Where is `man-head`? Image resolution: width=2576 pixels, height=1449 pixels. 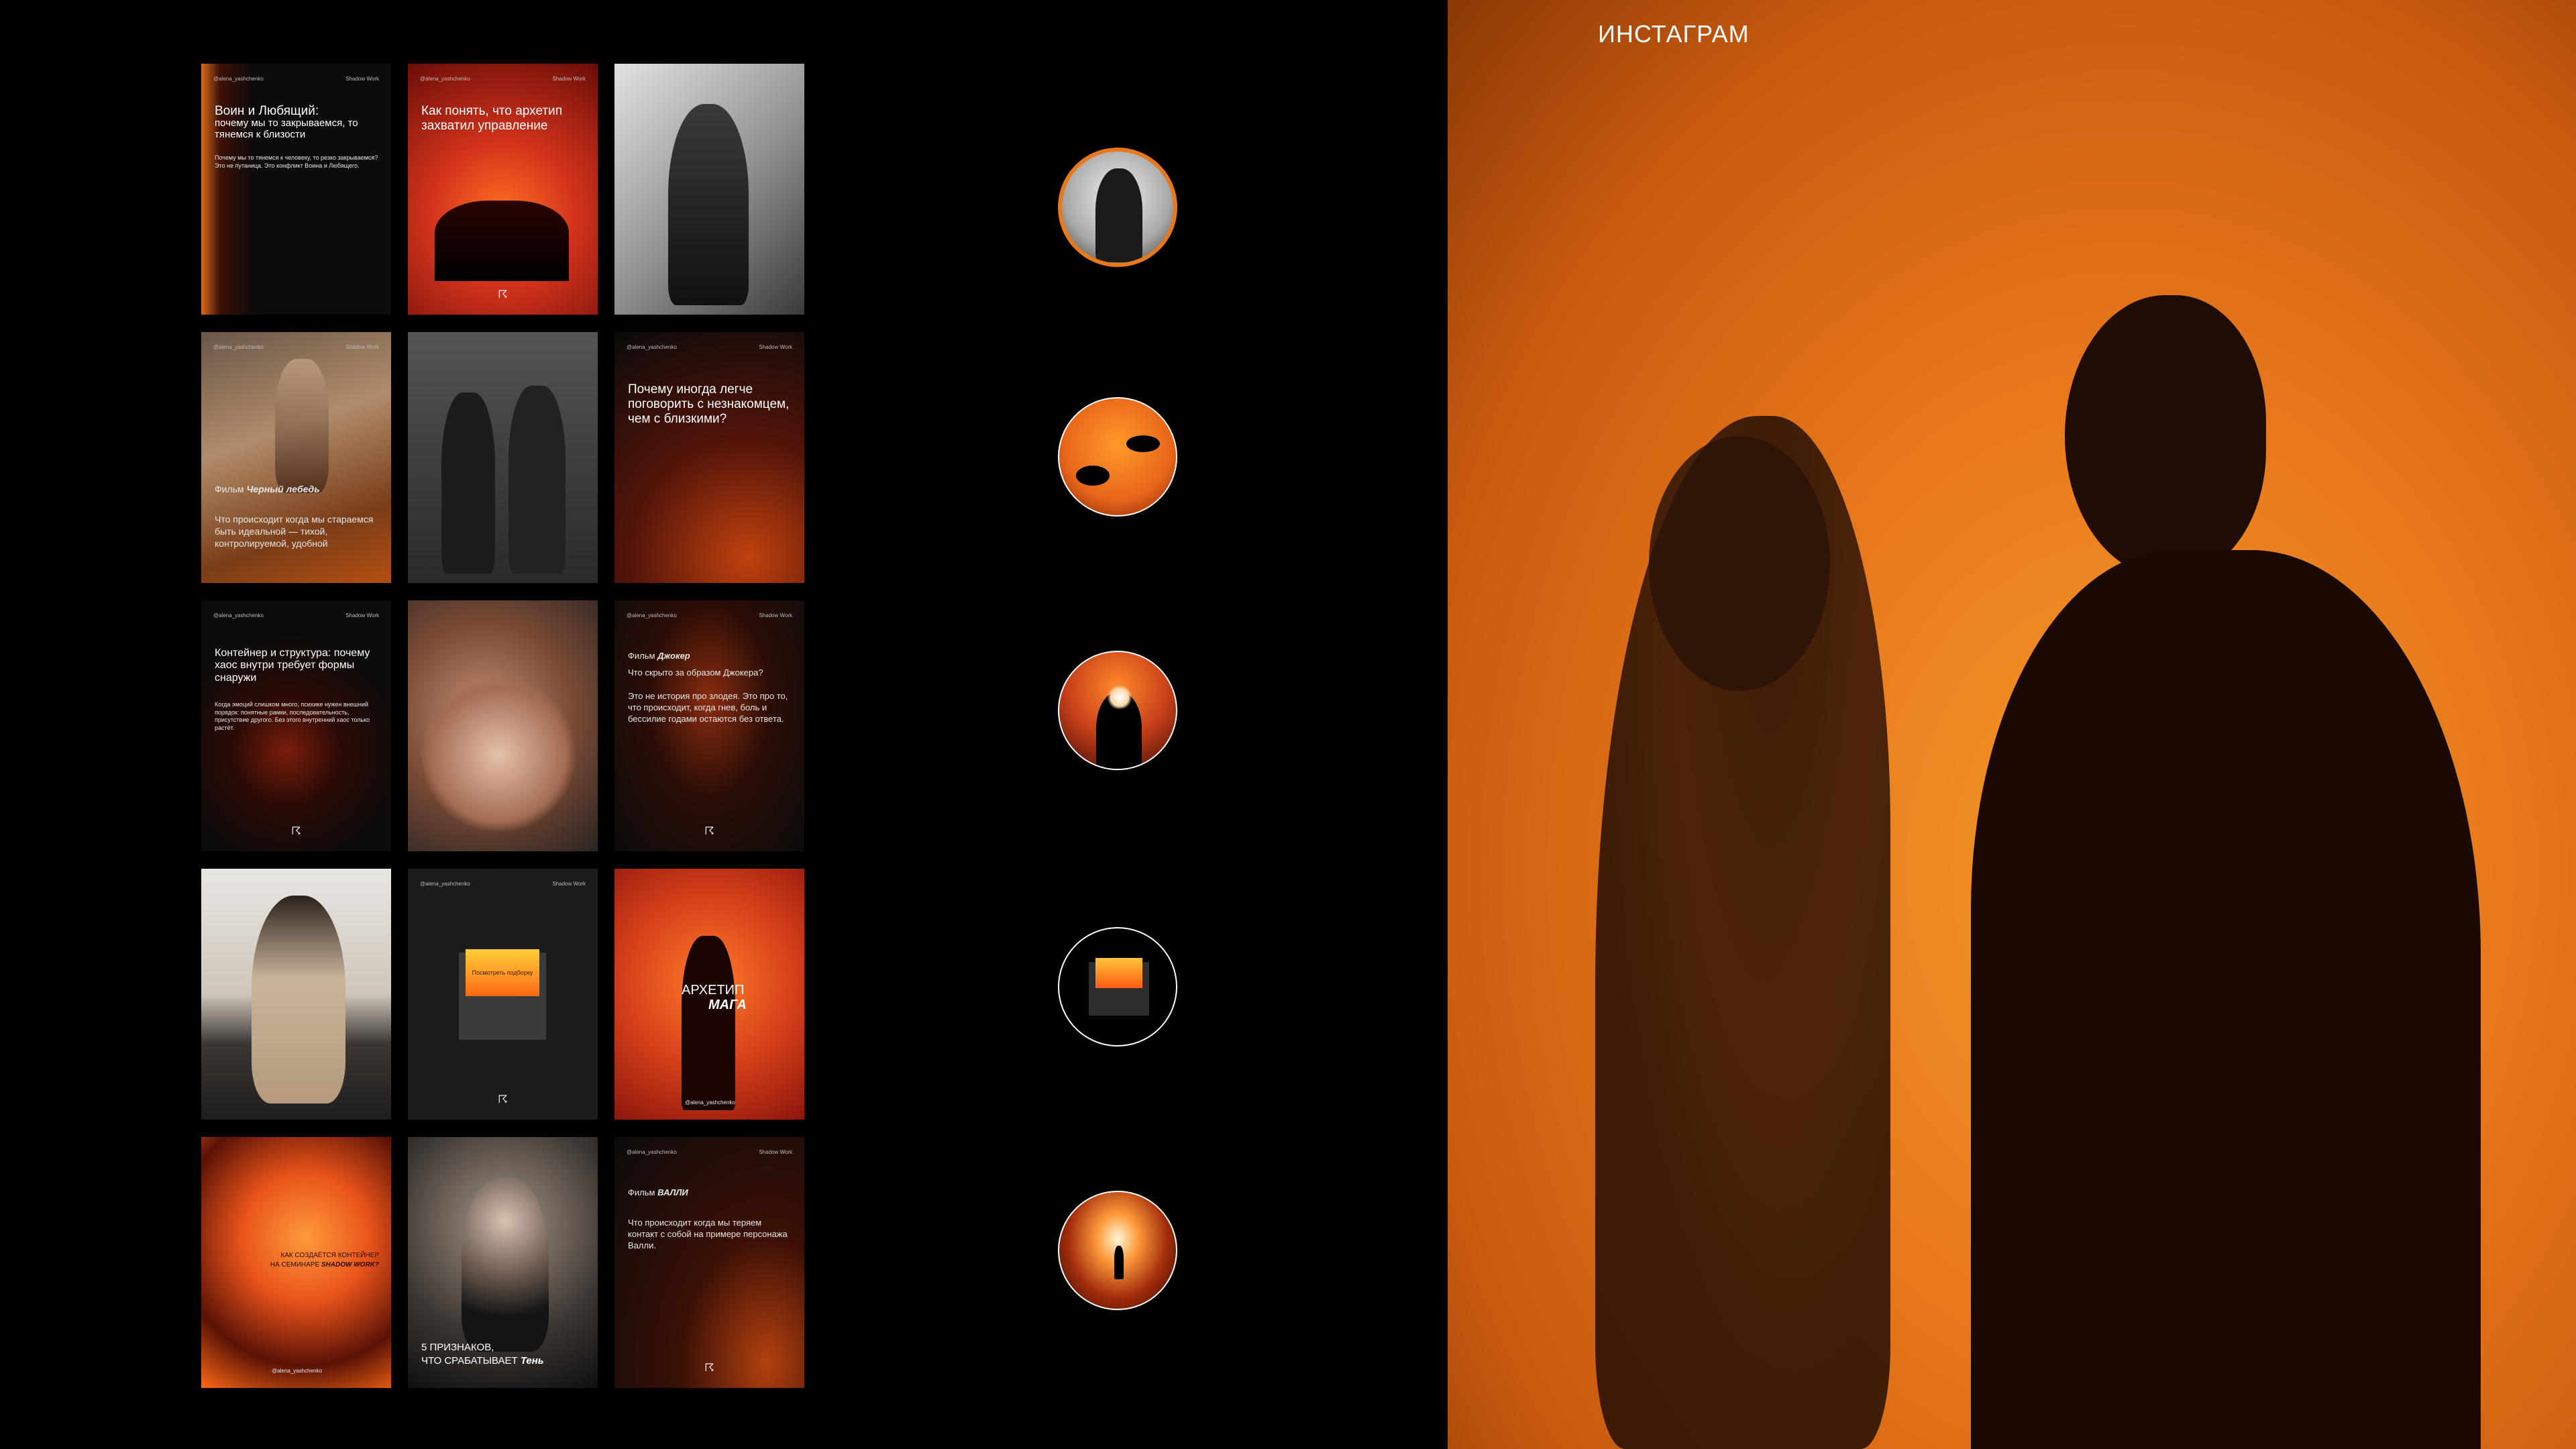 man-head is located at coordinates (2165, 436).